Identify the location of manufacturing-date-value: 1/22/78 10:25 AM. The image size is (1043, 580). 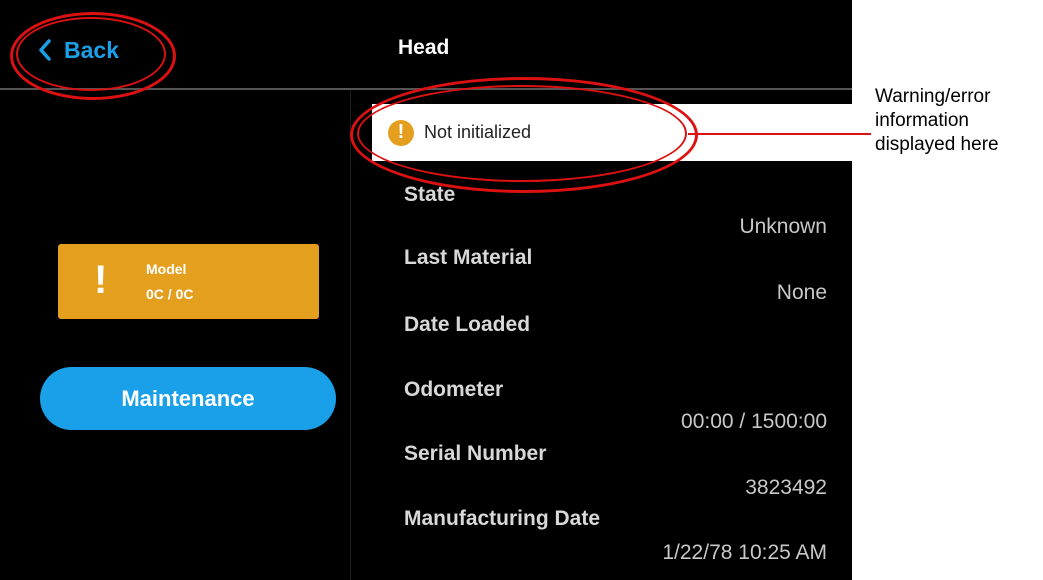
(744, 552).